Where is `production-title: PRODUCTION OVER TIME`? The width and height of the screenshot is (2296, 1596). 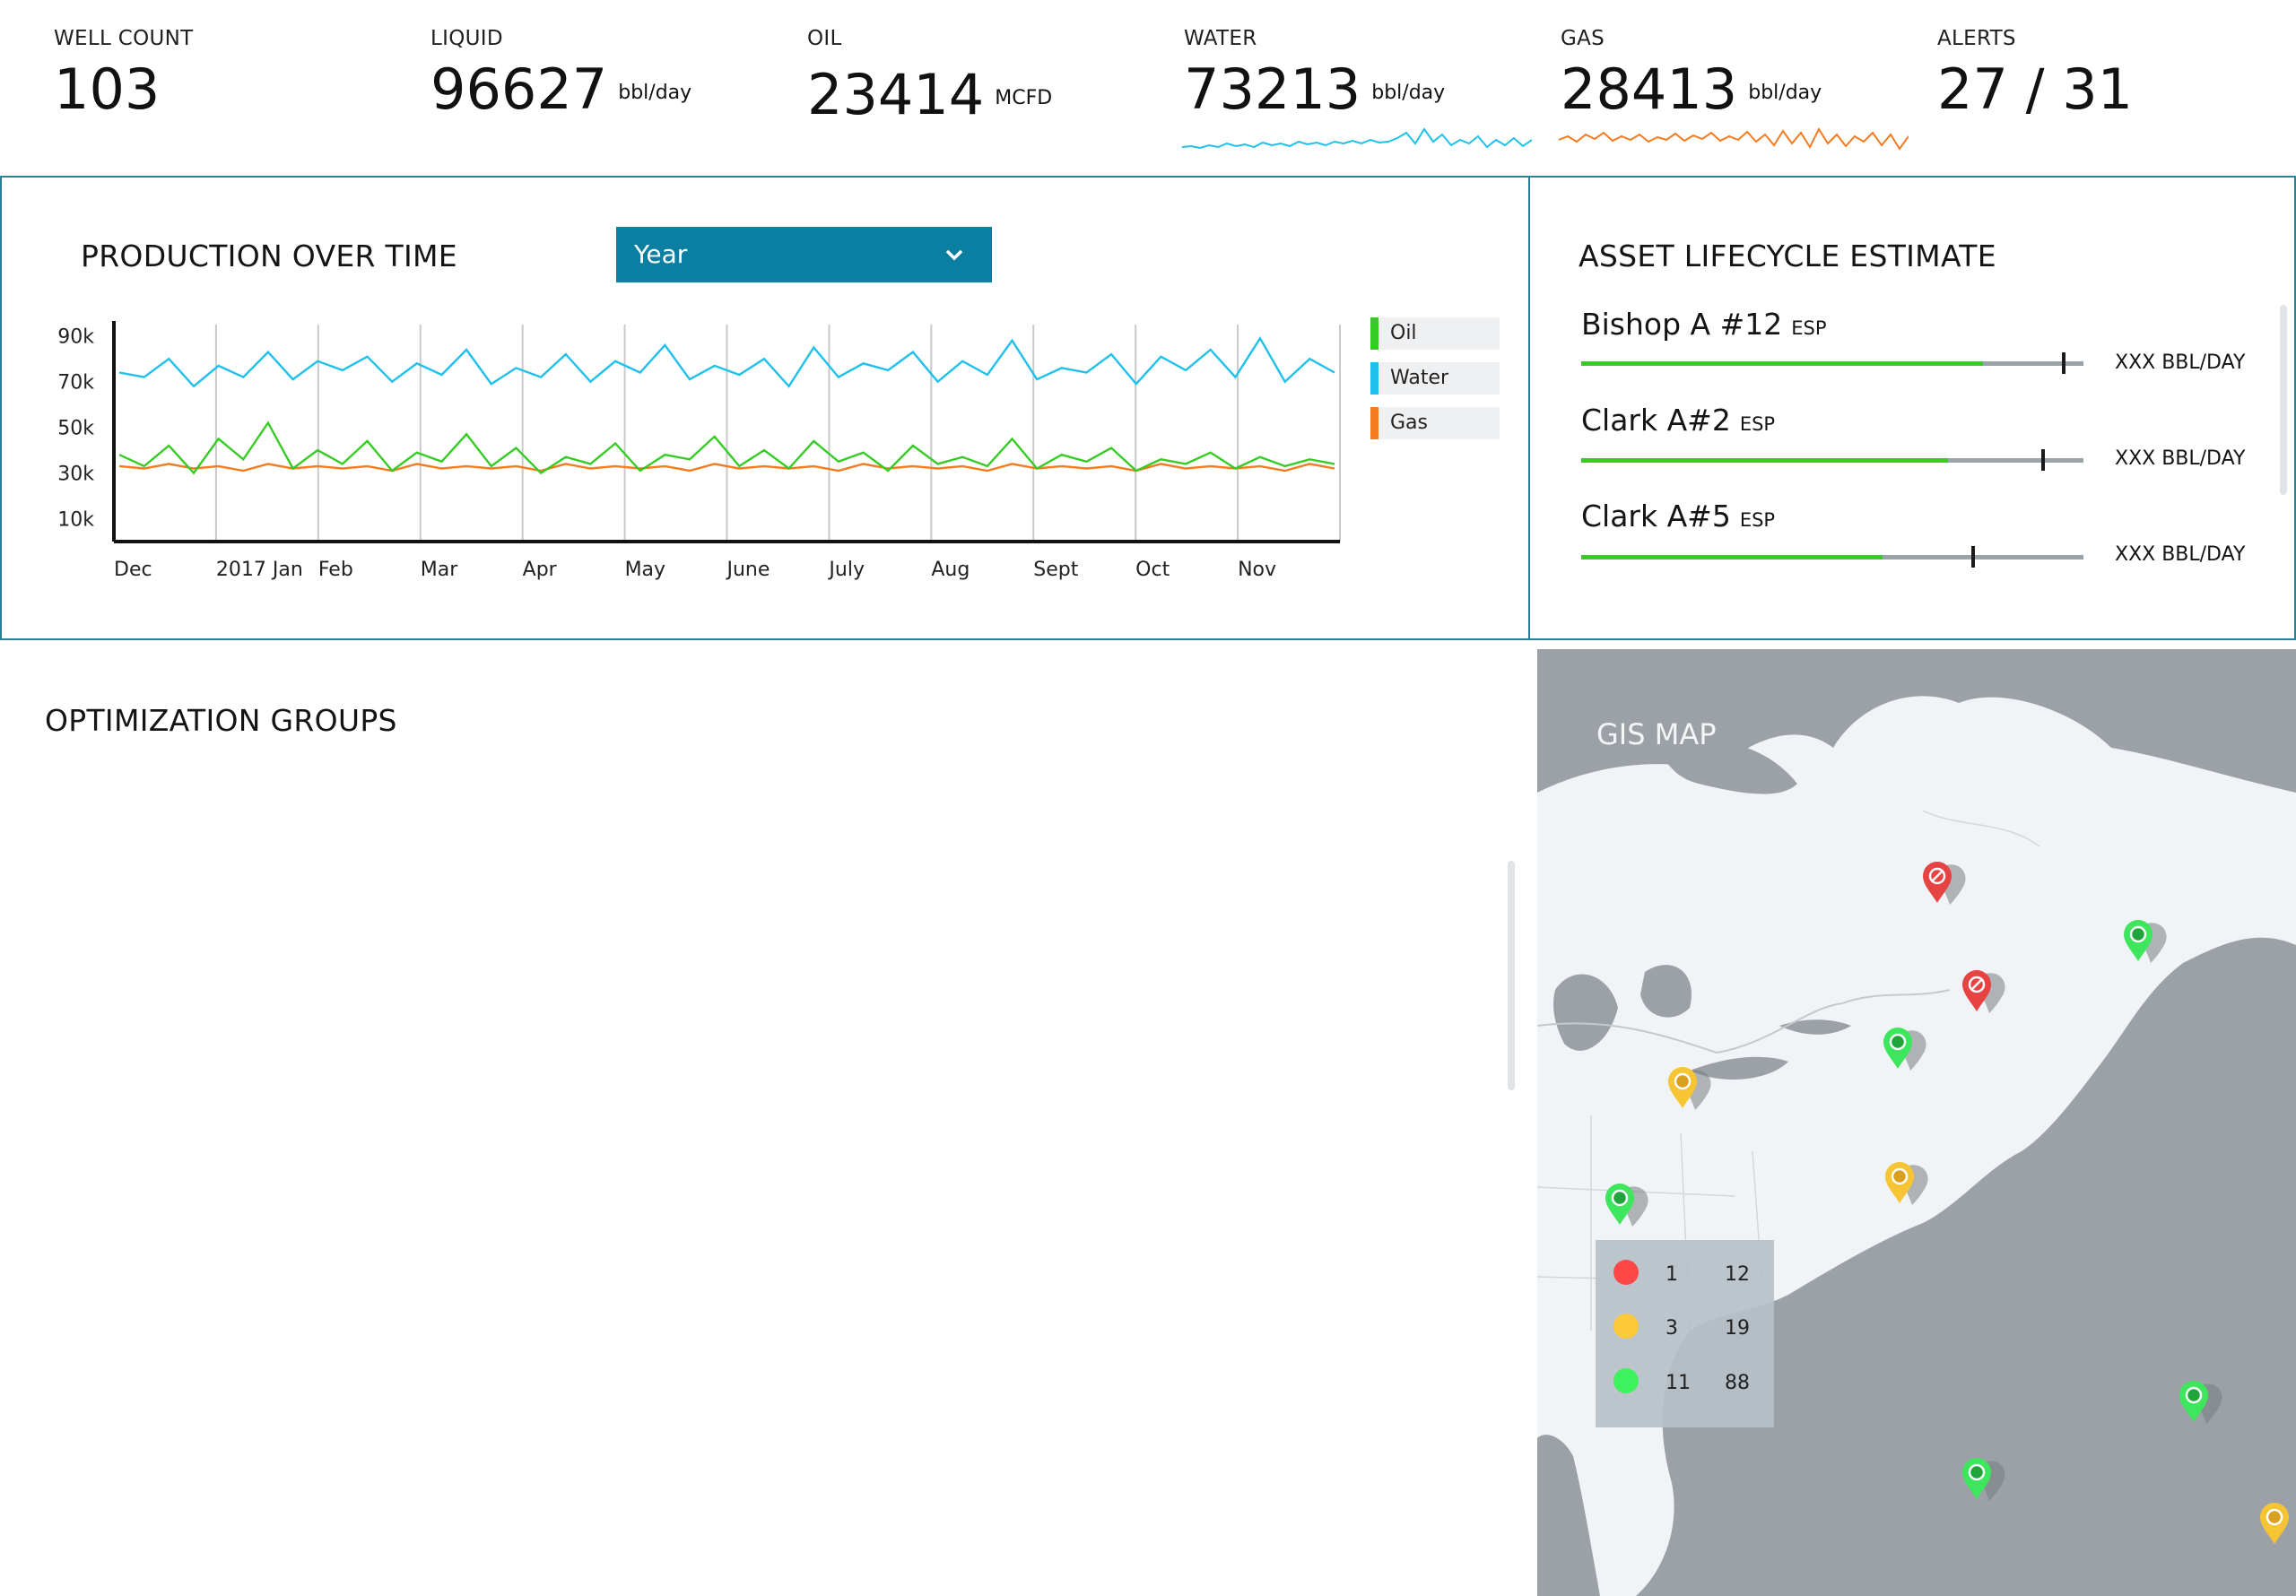
production-title: PRODUCTION OVER TIME is located at coordinates (269, 256).